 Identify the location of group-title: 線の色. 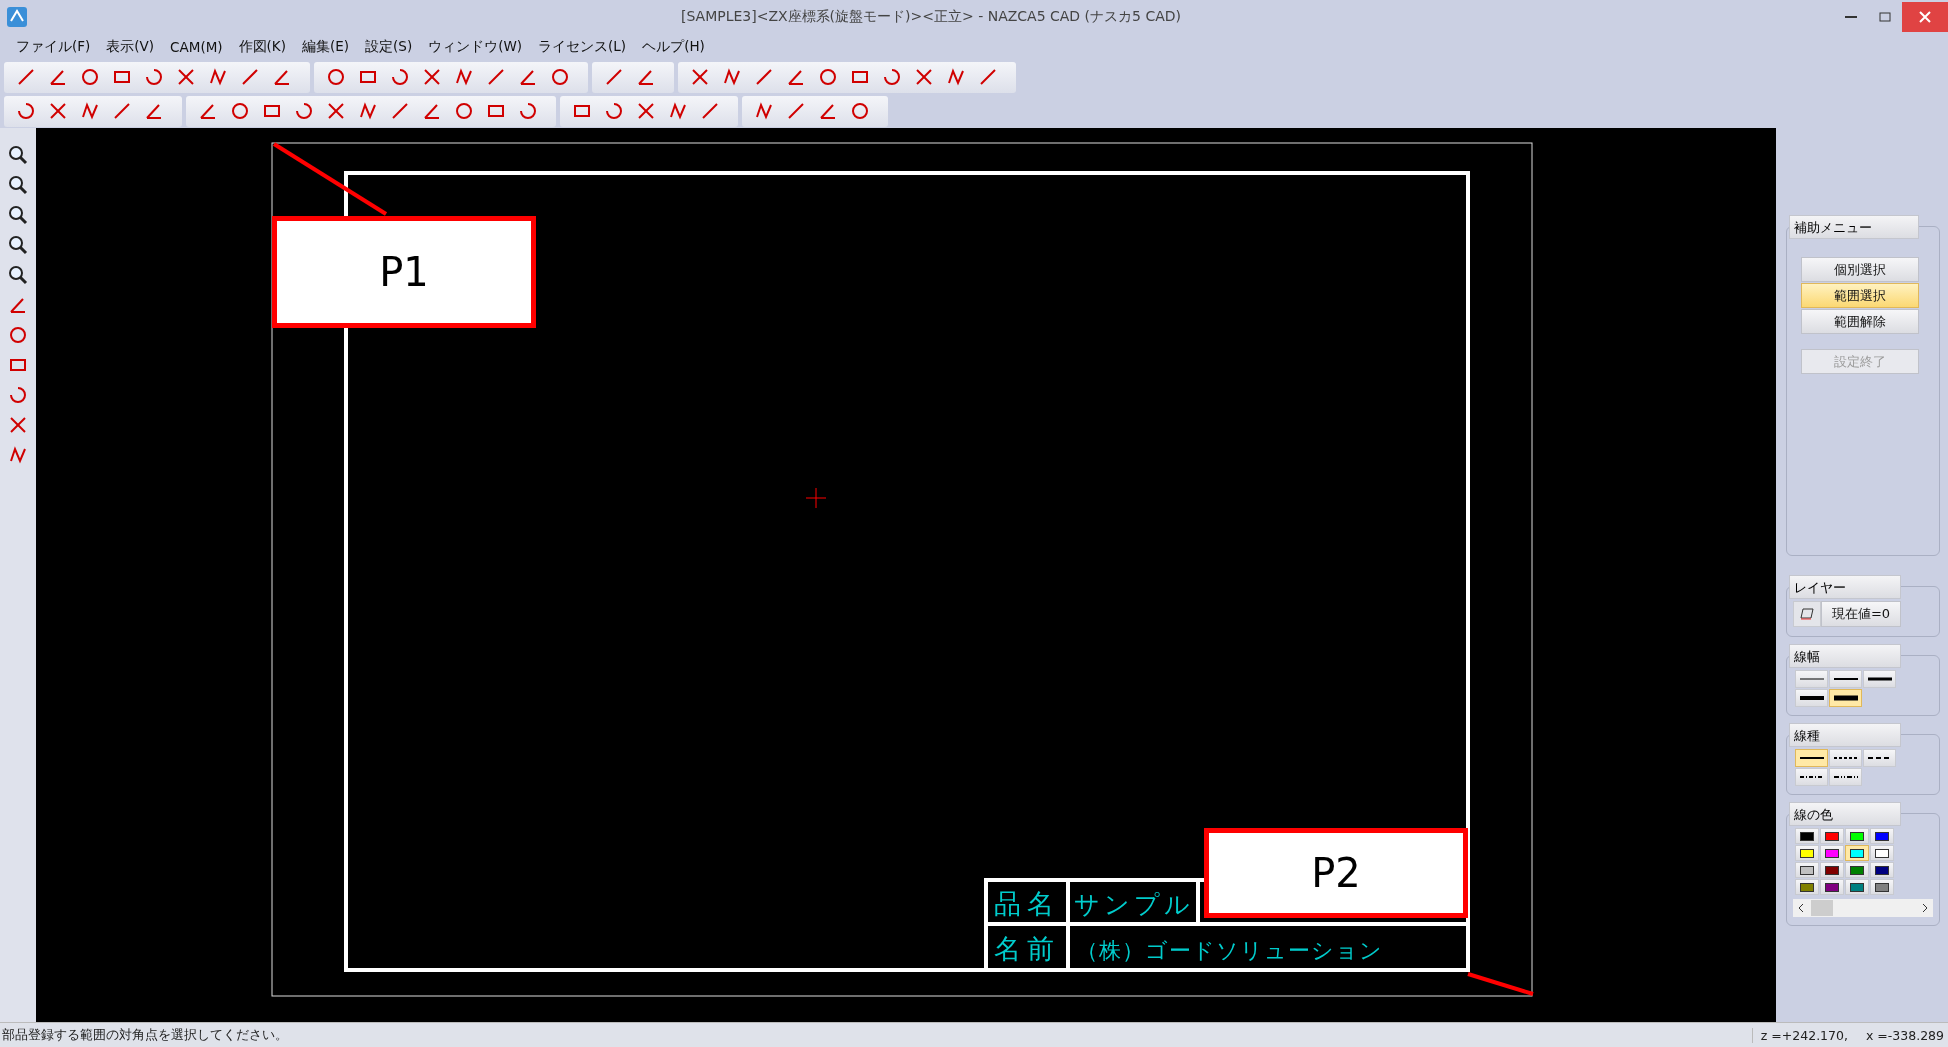
(1845, 814).